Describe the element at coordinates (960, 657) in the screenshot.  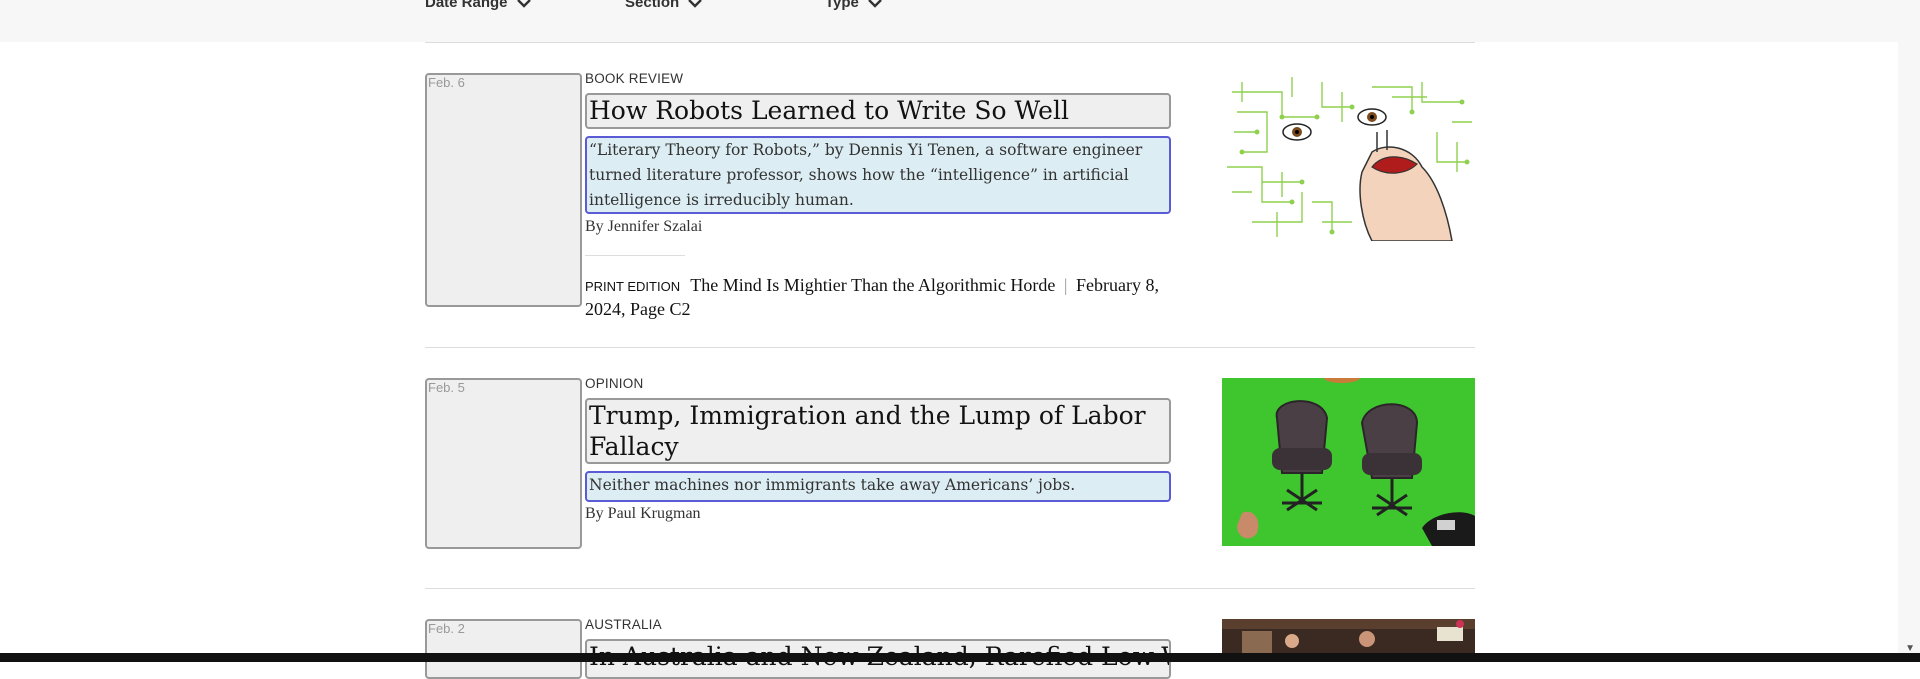
I see `bottom-edge` at that location.